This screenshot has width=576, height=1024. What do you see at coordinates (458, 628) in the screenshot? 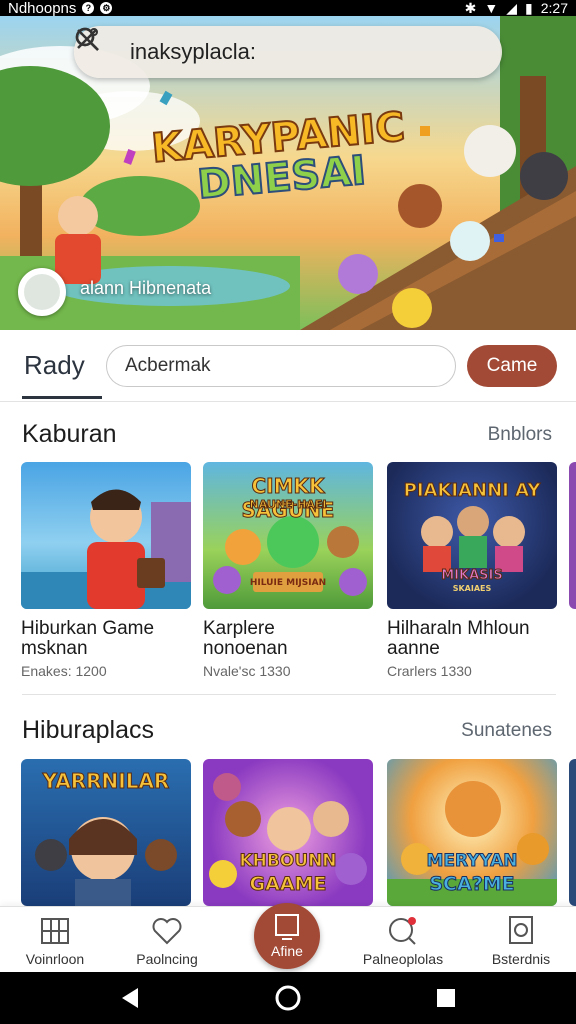
I see `game-title-line1: Hilharaln Mhloun` at bounding box center [458, 628].